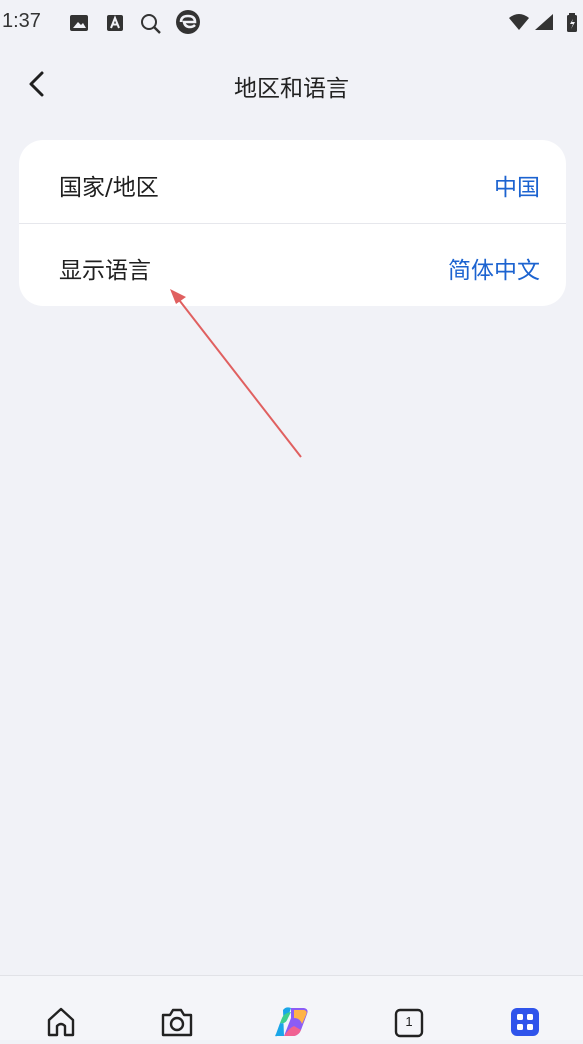 The image size is (583, 1044). Describe the element at coordinates (105, 271) in the screenshot. I see `row-label: 显示语言` at that location.